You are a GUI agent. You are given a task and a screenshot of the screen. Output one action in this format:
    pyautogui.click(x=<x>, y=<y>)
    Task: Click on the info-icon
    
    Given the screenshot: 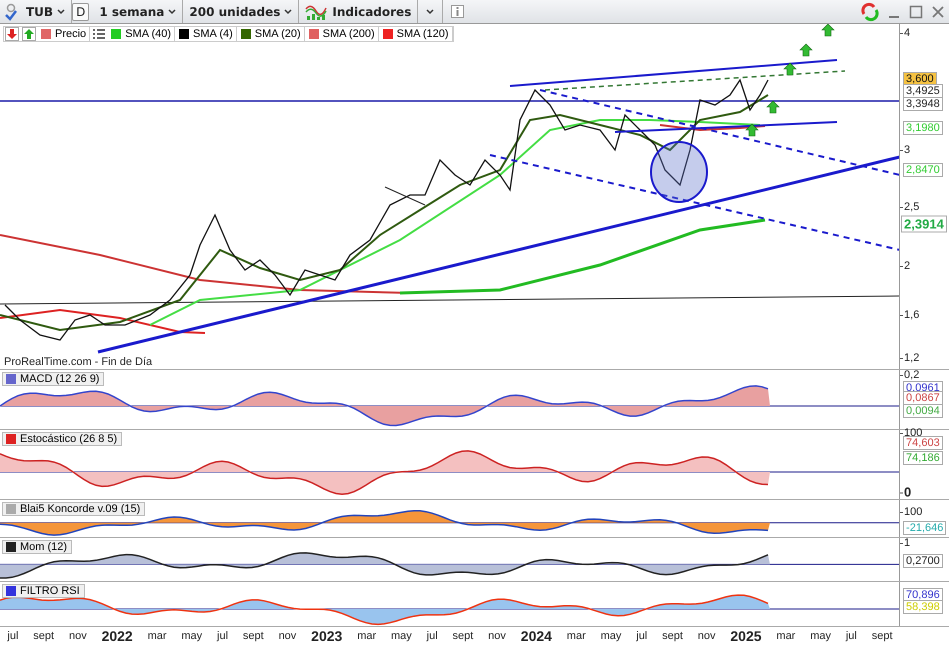 What is the action you would take?
    pyautogui.click(x=457, y=11)
    